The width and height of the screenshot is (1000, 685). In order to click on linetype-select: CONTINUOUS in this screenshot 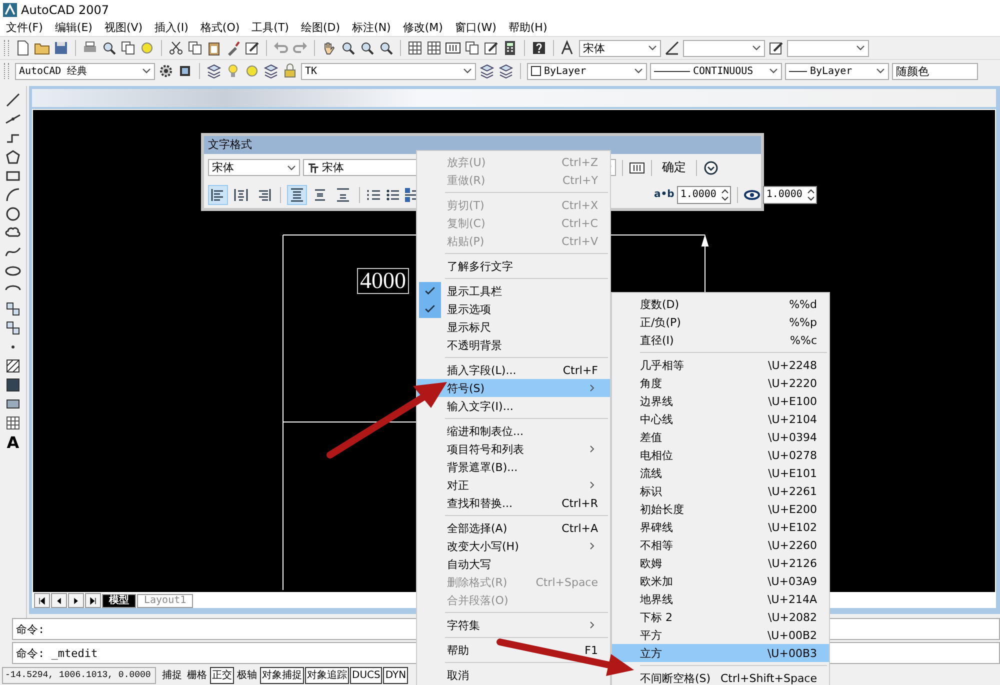, I will do `click(716, 71)`.